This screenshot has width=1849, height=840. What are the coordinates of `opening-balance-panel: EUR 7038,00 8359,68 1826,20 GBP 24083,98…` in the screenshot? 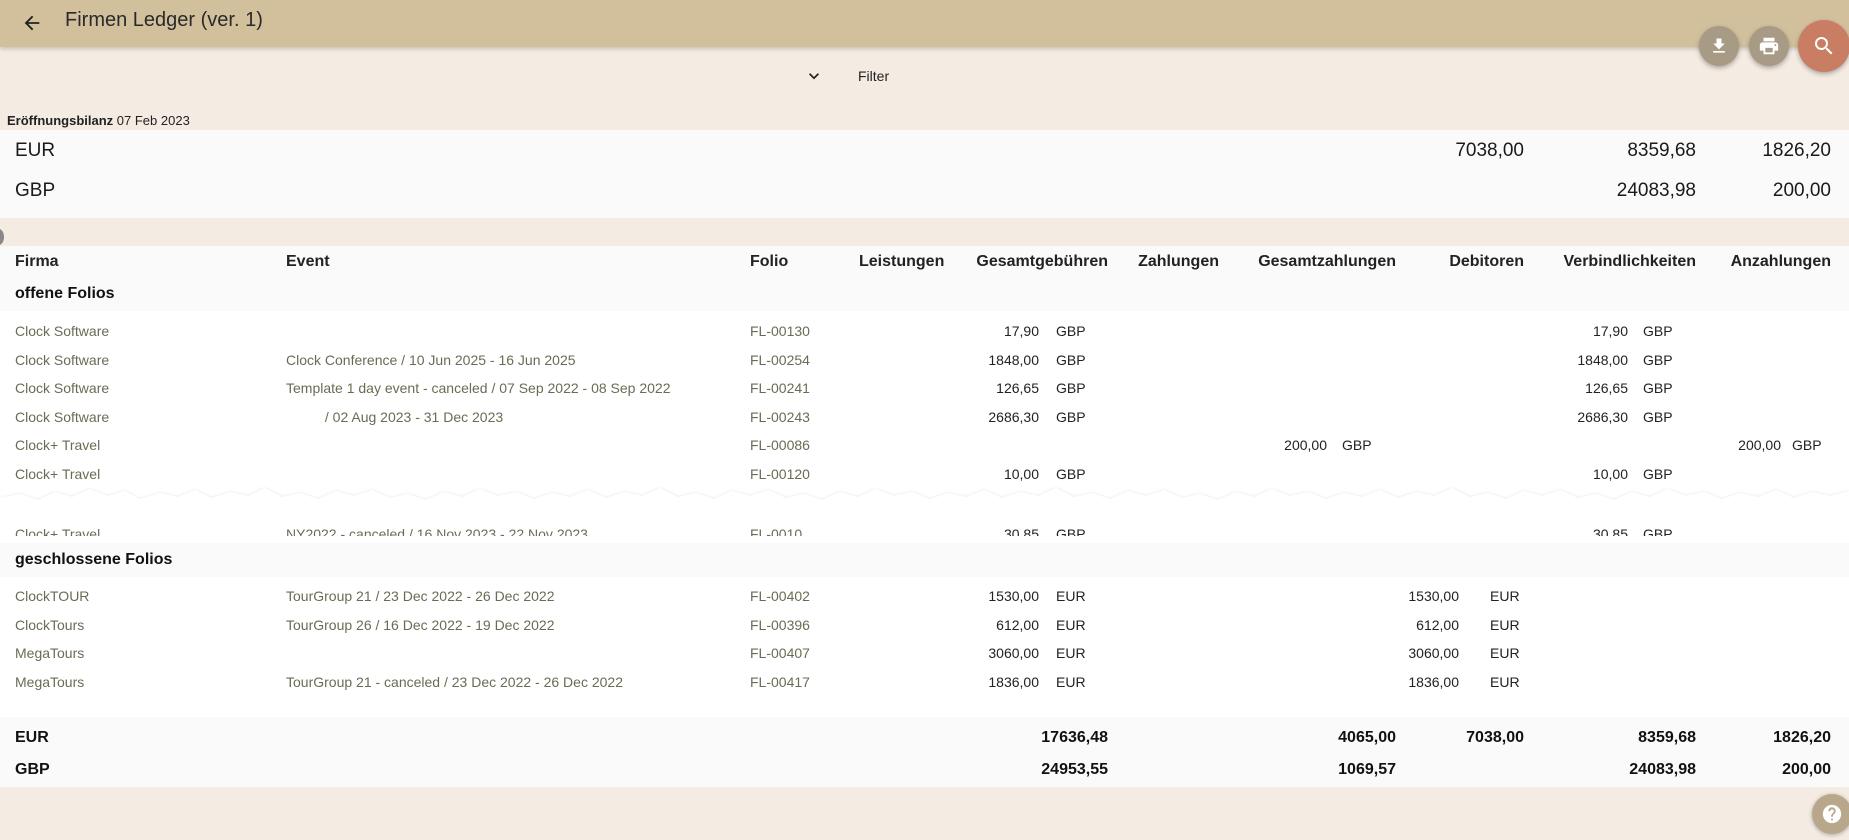 It's located at (924, 174).